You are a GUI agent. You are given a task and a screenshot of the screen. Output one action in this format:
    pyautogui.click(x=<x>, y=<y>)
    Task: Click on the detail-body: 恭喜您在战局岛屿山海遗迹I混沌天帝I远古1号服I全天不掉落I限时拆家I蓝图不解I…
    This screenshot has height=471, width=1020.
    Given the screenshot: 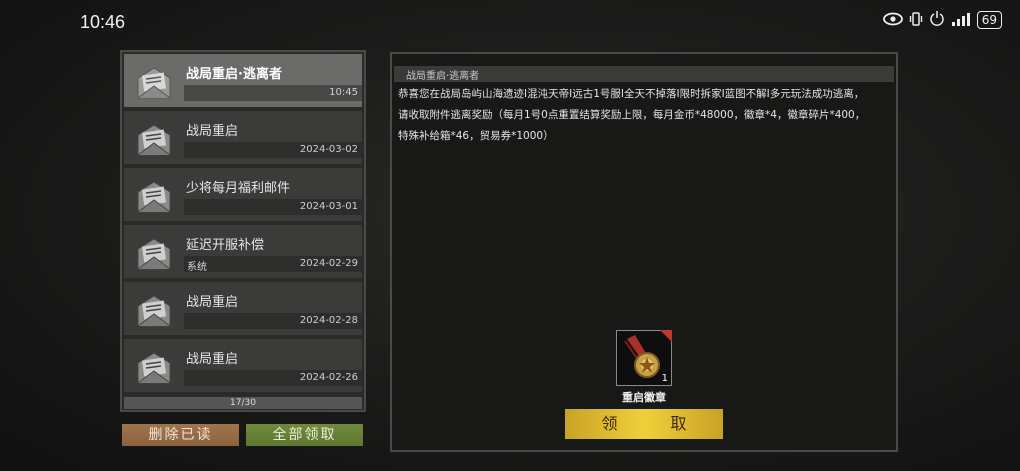 What is the action you would take?
    pyautogui.click(x=644, y=115)
    